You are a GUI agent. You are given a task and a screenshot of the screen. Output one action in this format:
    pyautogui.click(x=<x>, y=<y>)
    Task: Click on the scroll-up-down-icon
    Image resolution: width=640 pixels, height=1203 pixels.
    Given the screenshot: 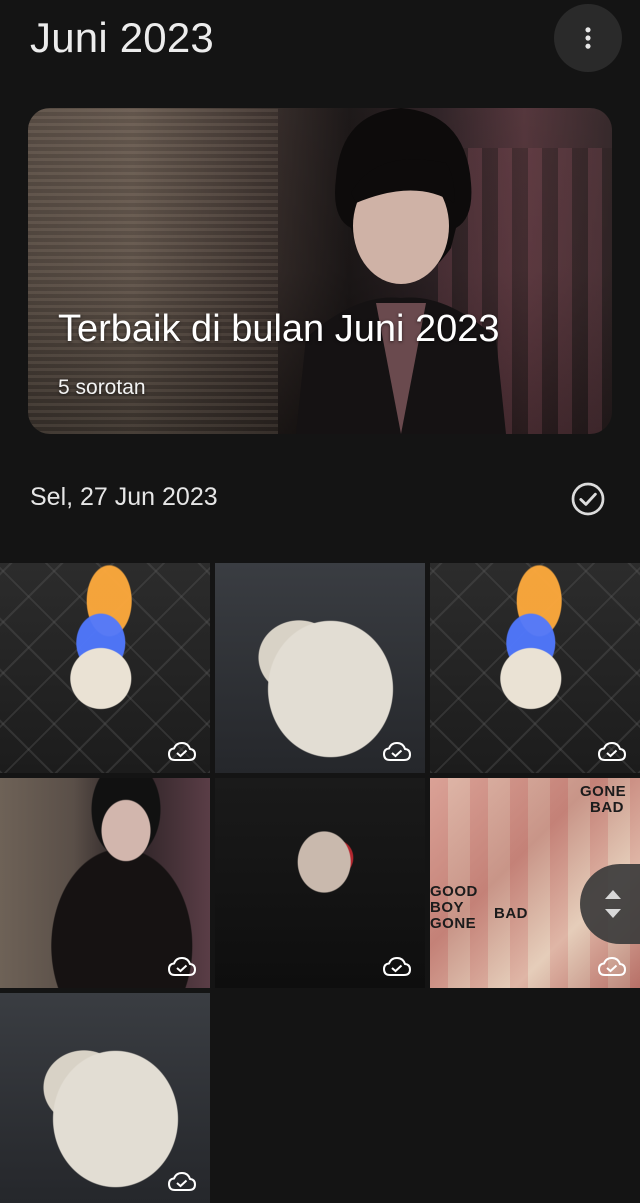 What is the action you would take?
    pyautogui.click(x=613, y=904)
    